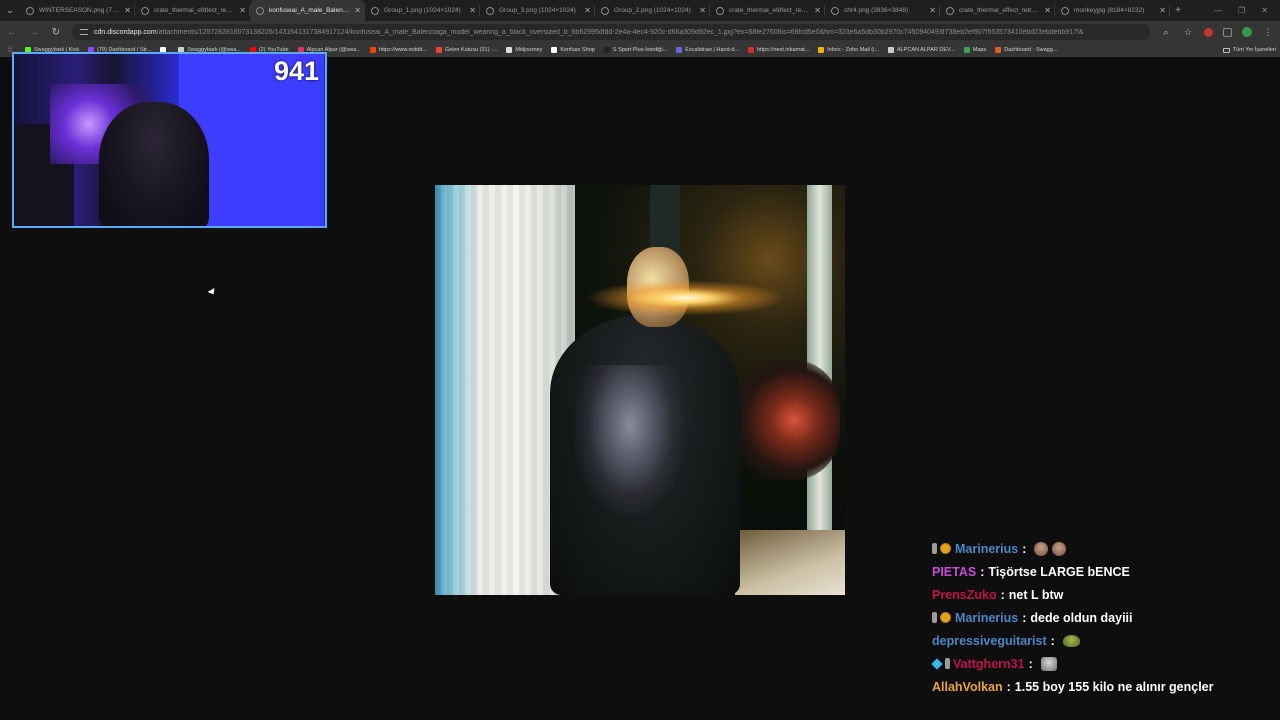 The height and width of the screenshot is (720, 1280). Describe the element at coordinates (685, 298) in the screenshot. I see `image-light-flare` at that location.